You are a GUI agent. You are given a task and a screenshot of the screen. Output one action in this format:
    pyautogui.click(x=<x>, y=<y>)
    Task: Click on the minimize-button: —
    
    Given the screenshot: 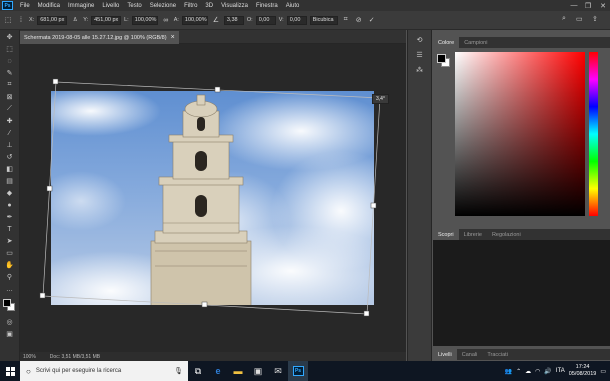 What is the action you would take?
    pyautogui.click(x=574, y=5)
    